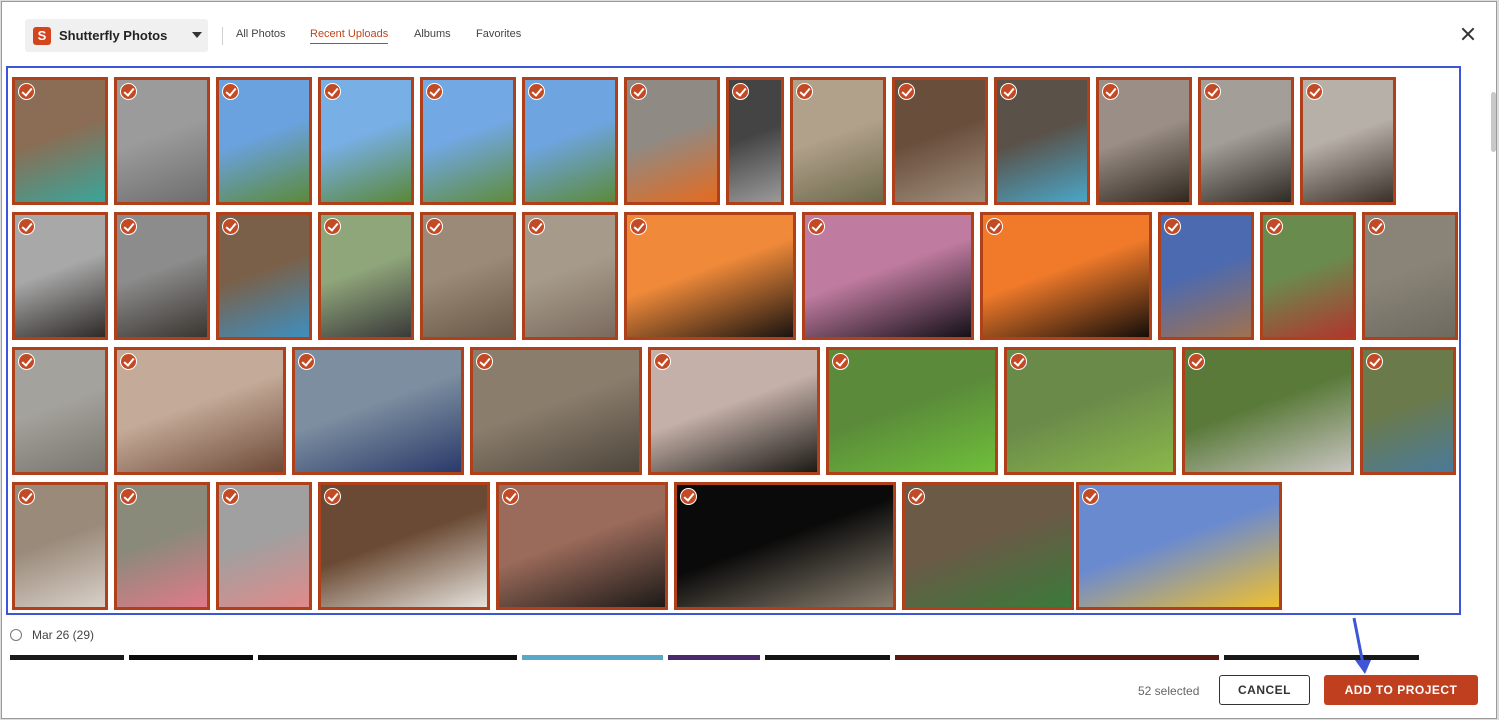 The image size is (1499, 720). I want to click on cancel-button: CANCEL, so click(1264, 690).